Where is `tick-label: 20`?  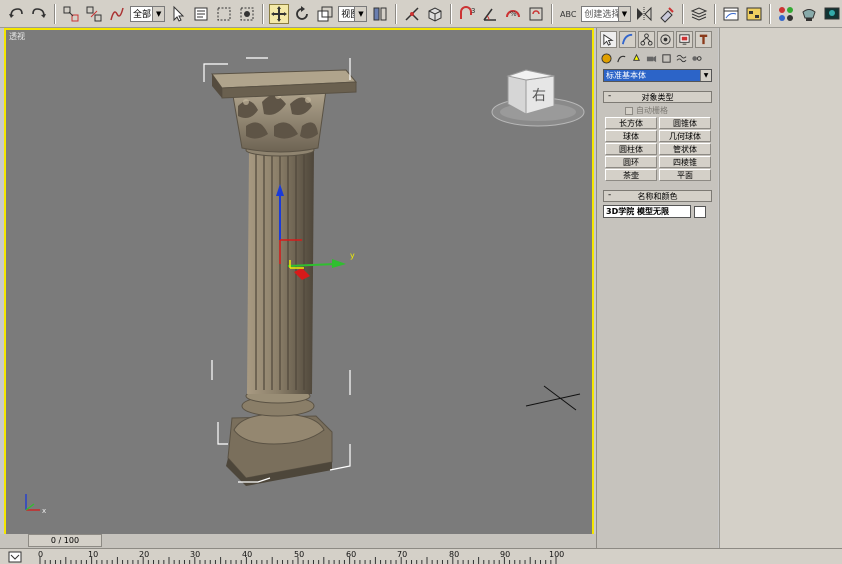
tick-label: 20 is located at coordinates (144, 554).